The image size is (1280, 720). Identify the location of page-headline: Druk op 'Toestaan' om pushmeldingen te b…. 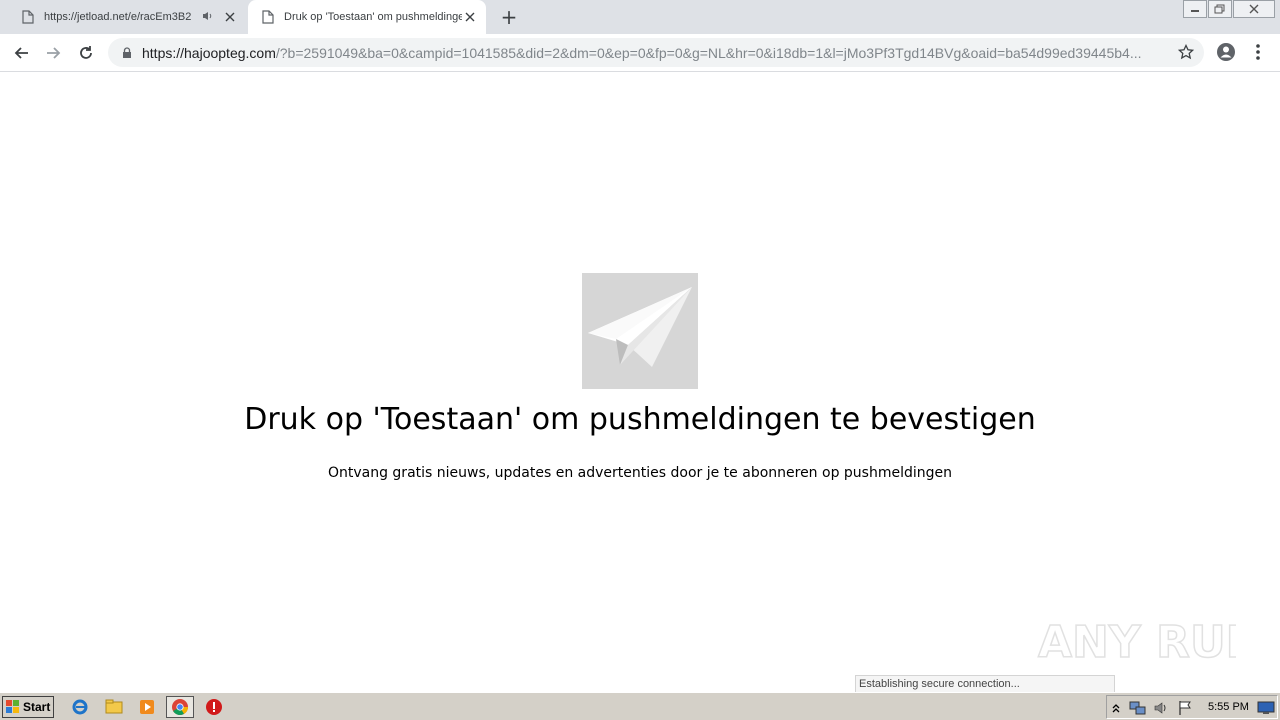
(640, 419).